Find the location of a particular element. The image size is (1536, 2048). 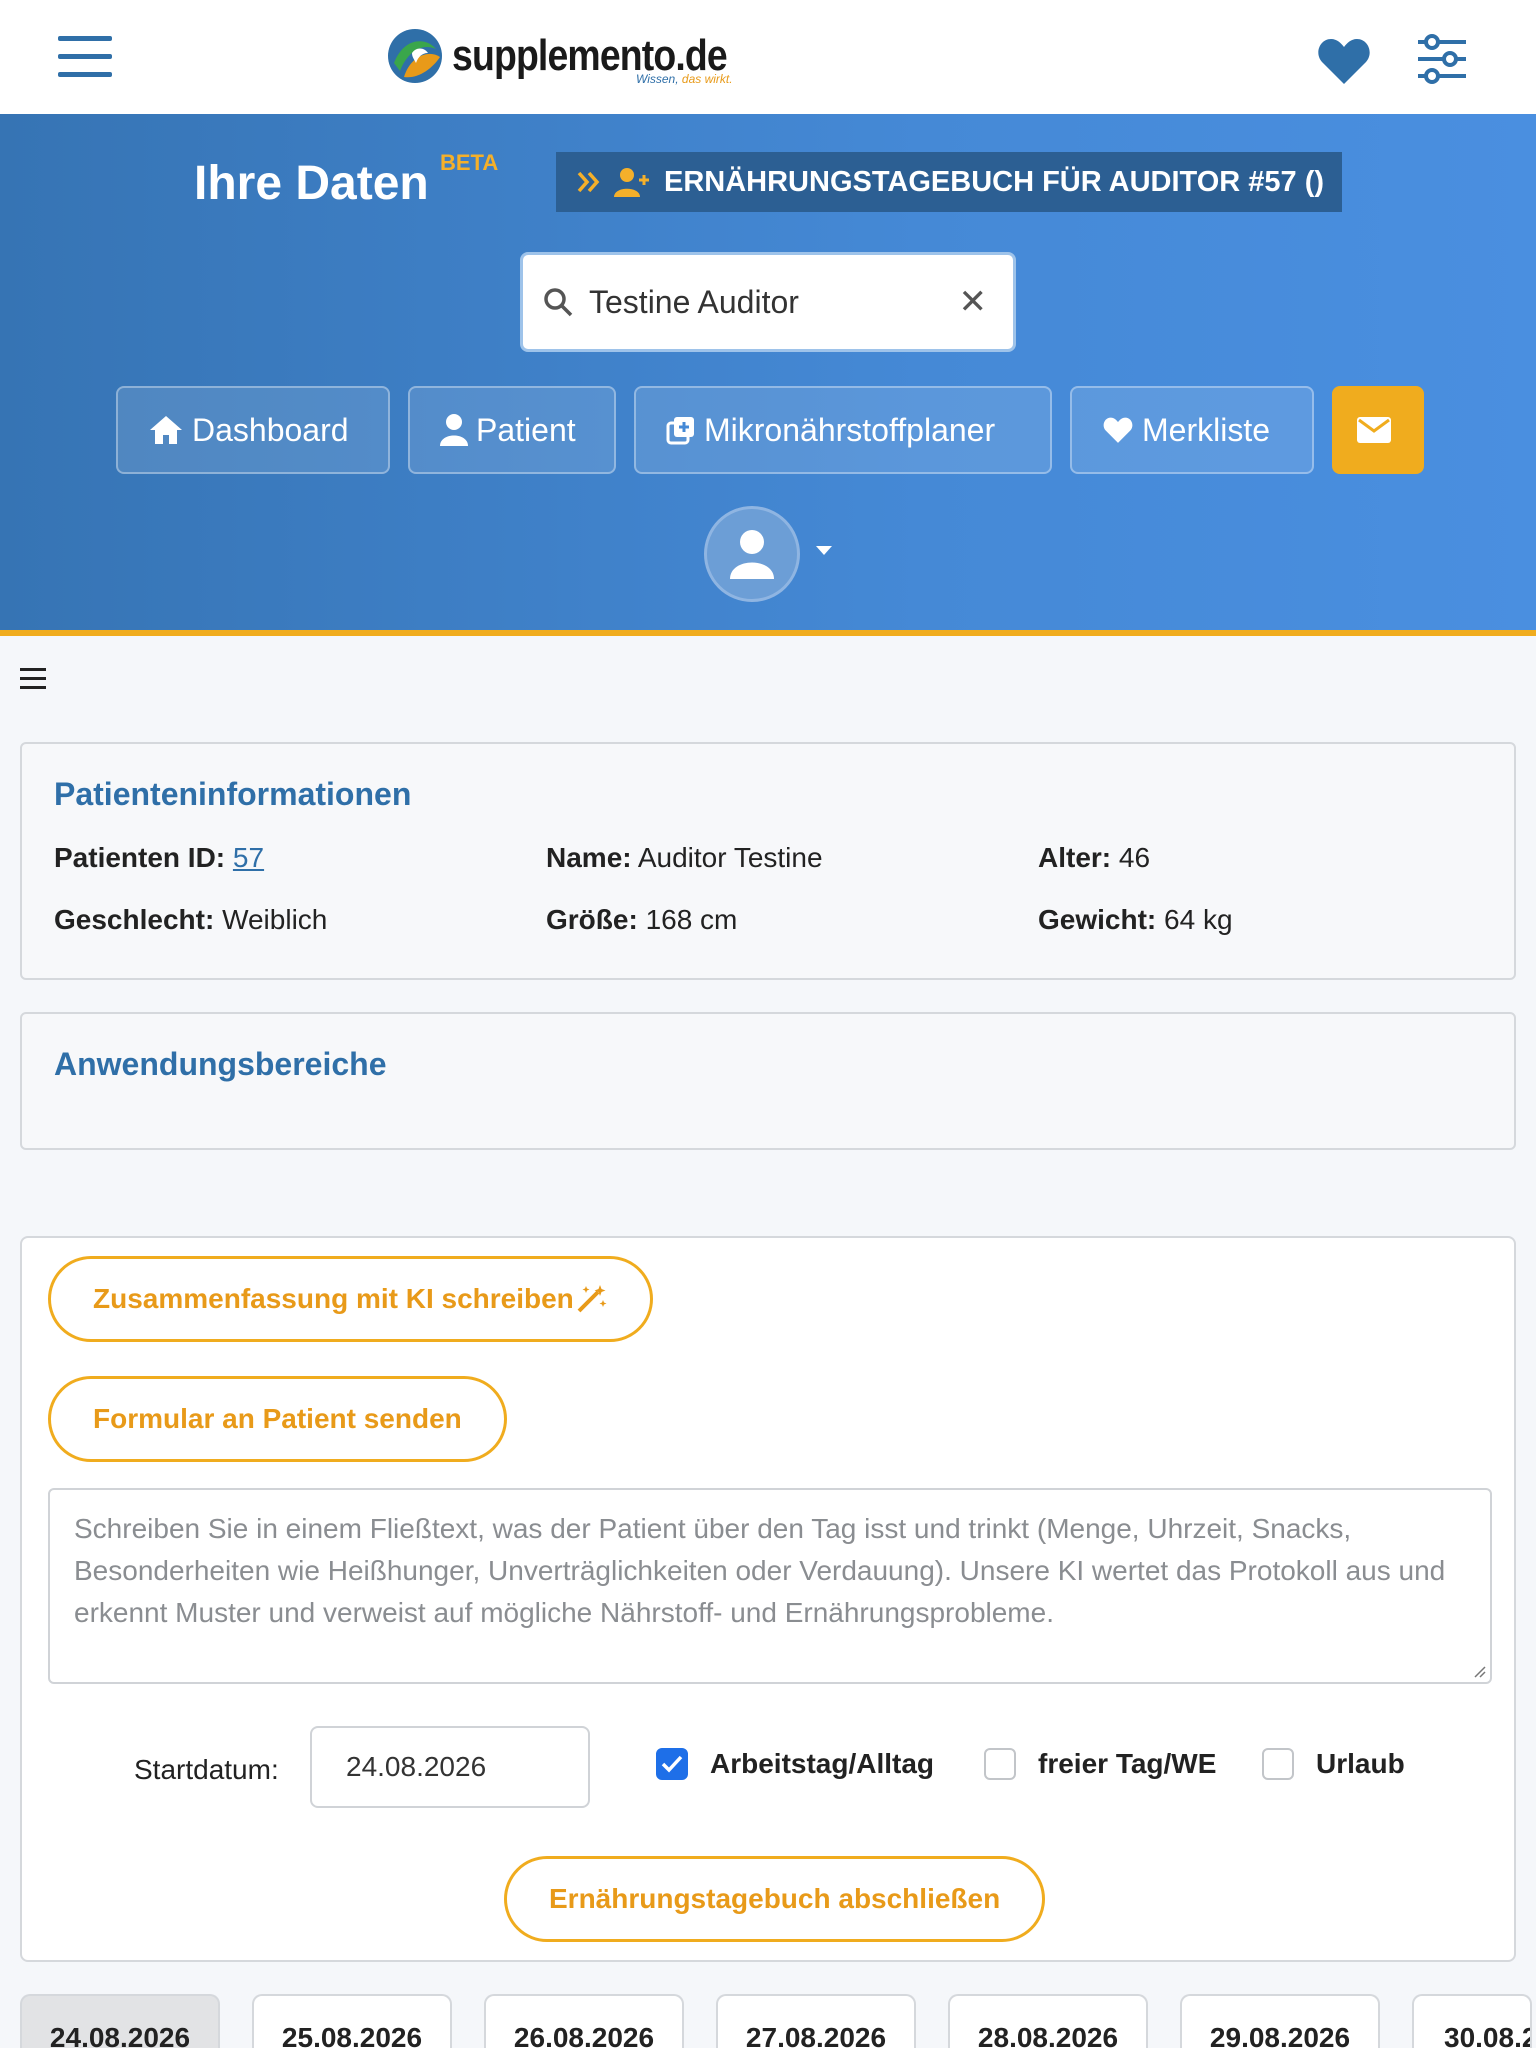

workday-checkbox: Arbeitstag/Alltag is located at coordinates (795, 1764).